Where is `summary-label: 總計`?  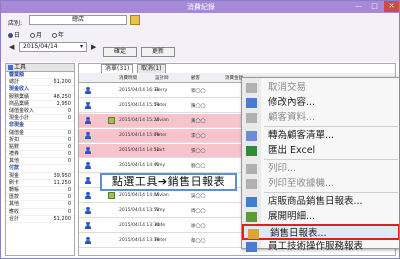 summary-label: 總計 is located at coordinates (14, 82).